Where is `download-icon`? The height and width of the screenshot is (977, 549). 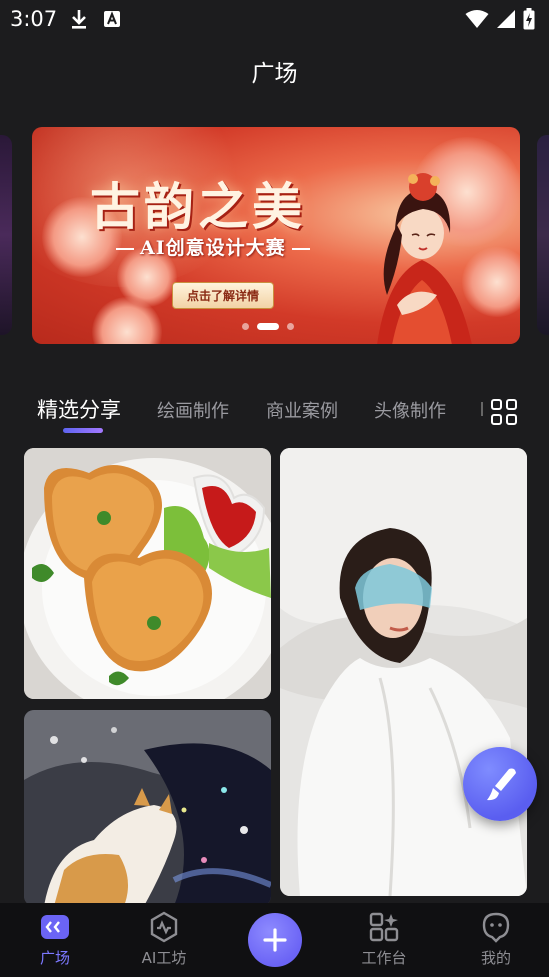 download-icon is located at coordinates (79, 19).